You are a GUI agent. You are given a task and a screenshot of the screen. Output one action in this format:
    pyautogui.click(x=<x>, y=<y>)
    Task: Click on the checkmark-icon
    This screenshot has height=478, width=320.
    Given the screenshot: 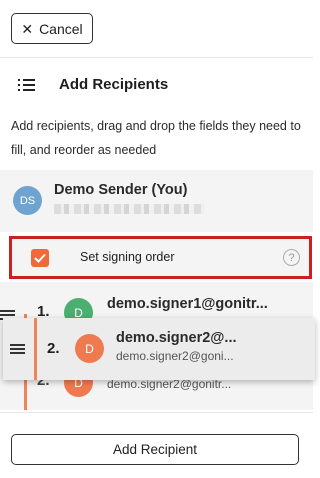 What is the action you would take?
    pyautogui.click(x=40, y=258)
    